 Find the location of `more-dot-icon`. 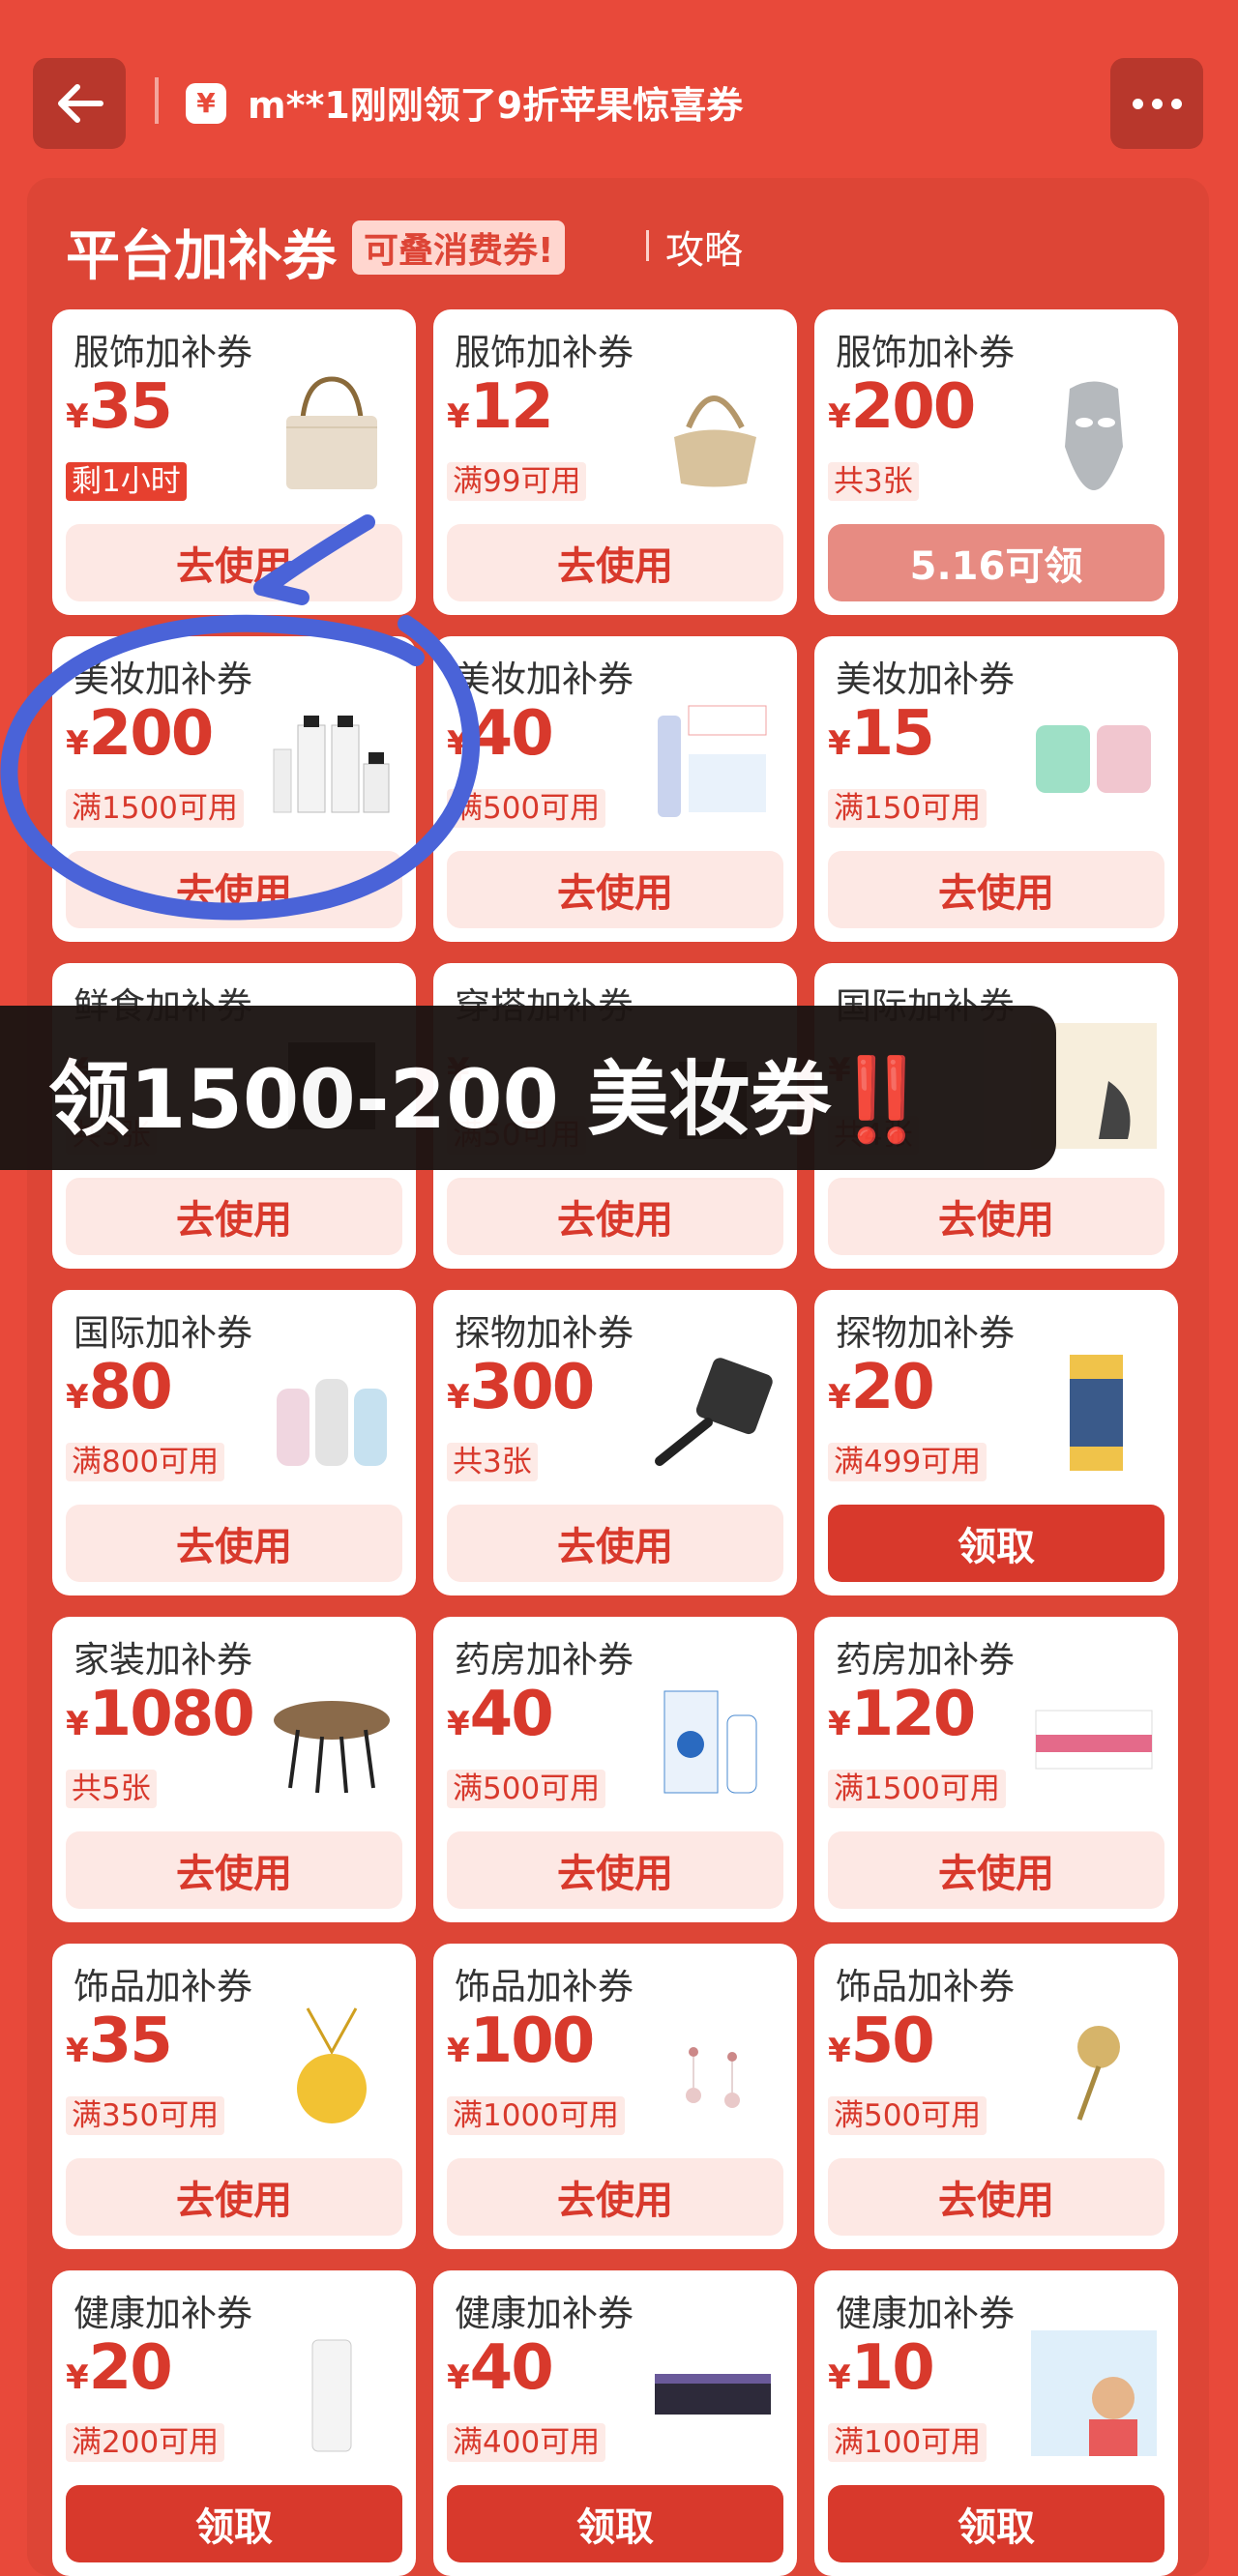

more-dot-icon is located at coordinates (1157, 103).